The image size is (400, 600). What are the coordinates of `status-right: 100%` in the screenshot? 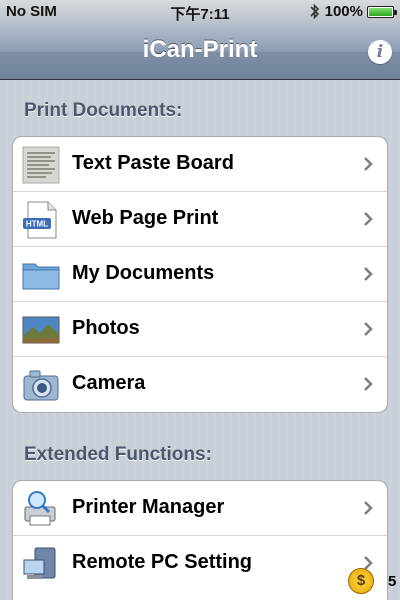 It's located at (353, 11).